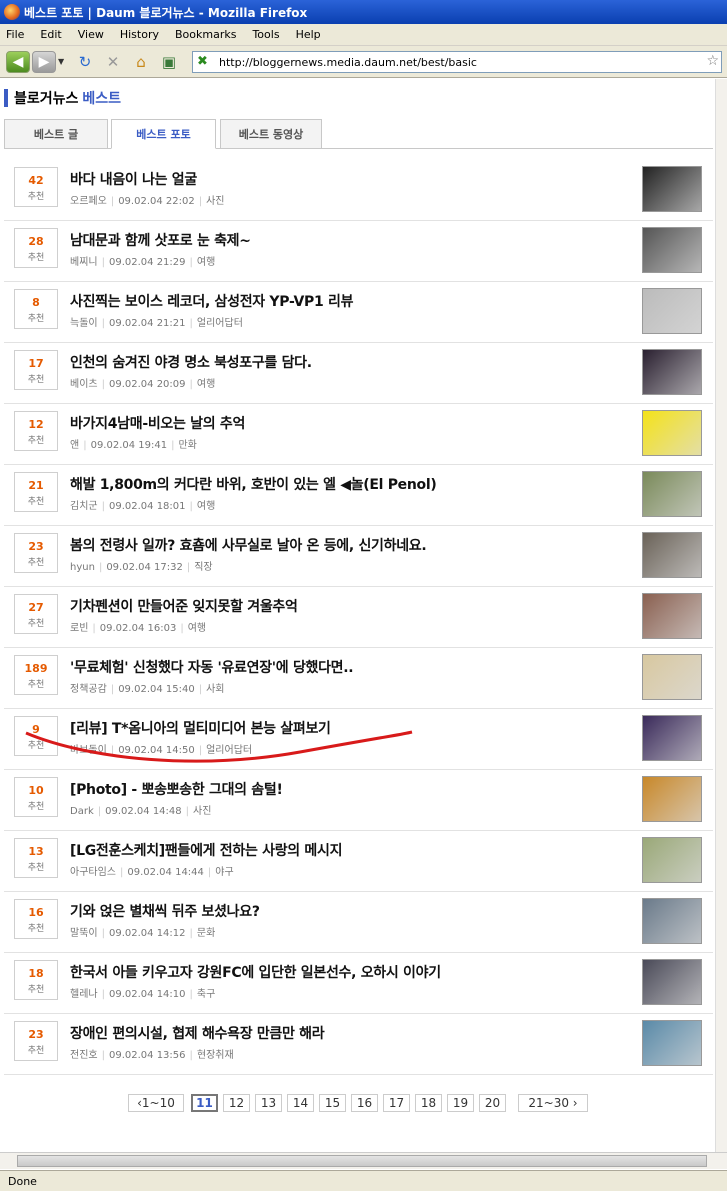 This screenshot has height=1191, width=727. I want to click on pagination-prev: ‹1~10, so click(156, 1103).